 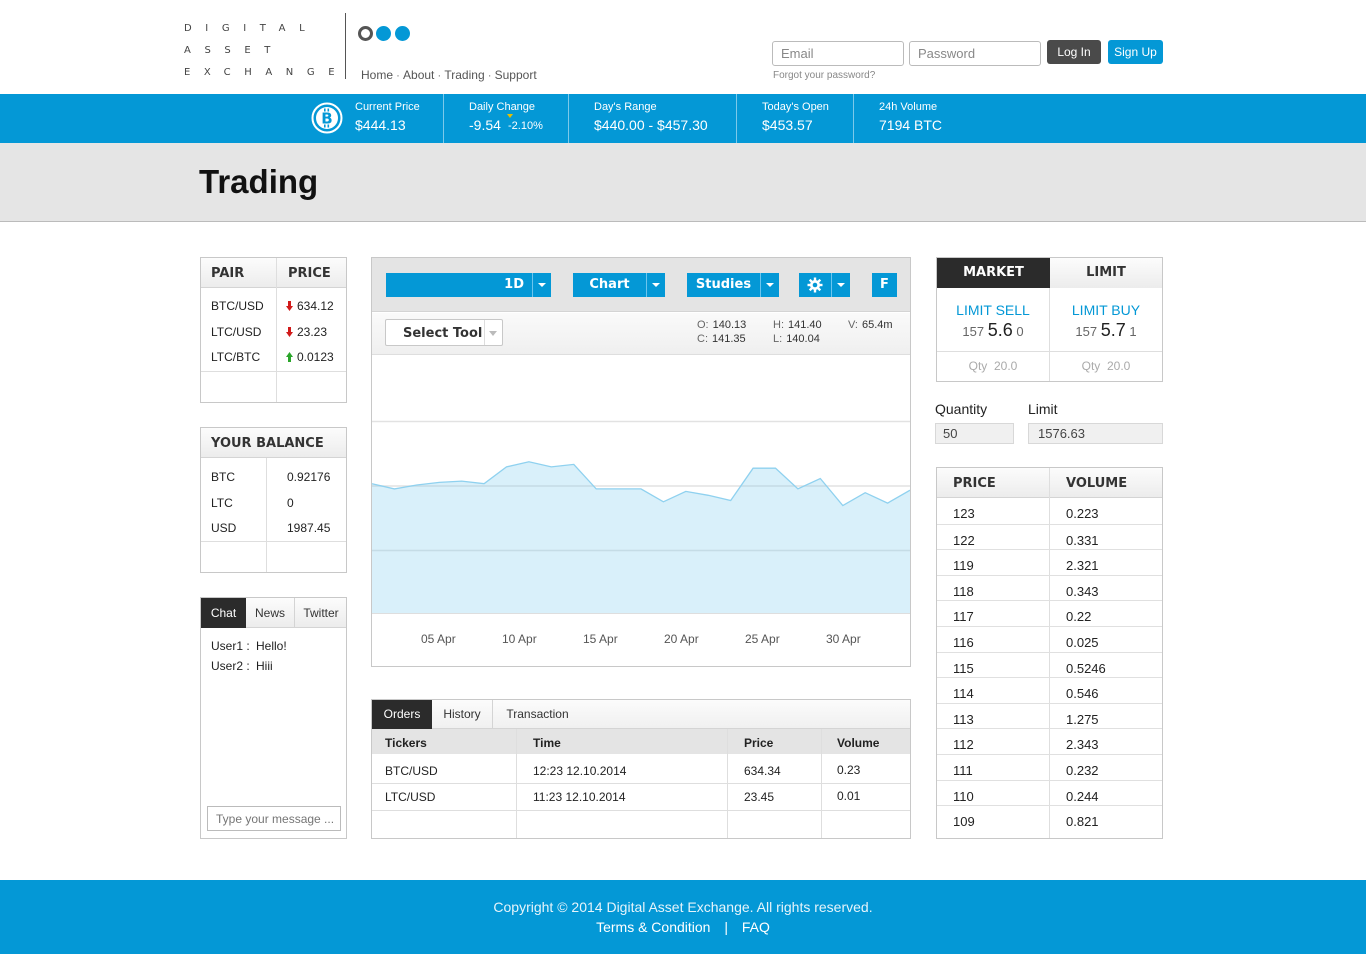 What do you see at coordinates (1049, 536) in the screenshot?
I see `order-book-row: 122 0.331` at bounding box center [1049, 536].